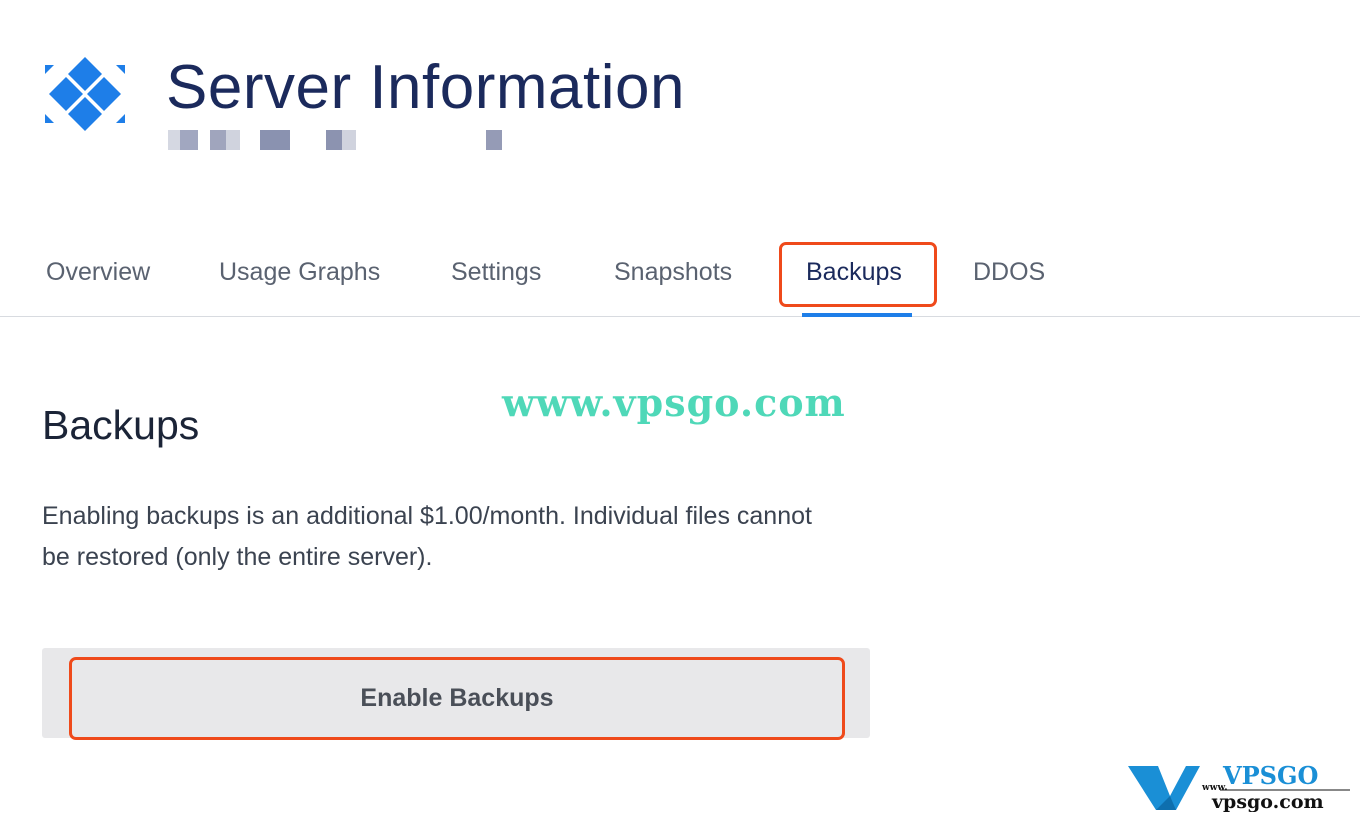 The height and width of the screenshot is (816, 1360). I want to click on tab-snapshots: Snapshots, so click(673, 272).